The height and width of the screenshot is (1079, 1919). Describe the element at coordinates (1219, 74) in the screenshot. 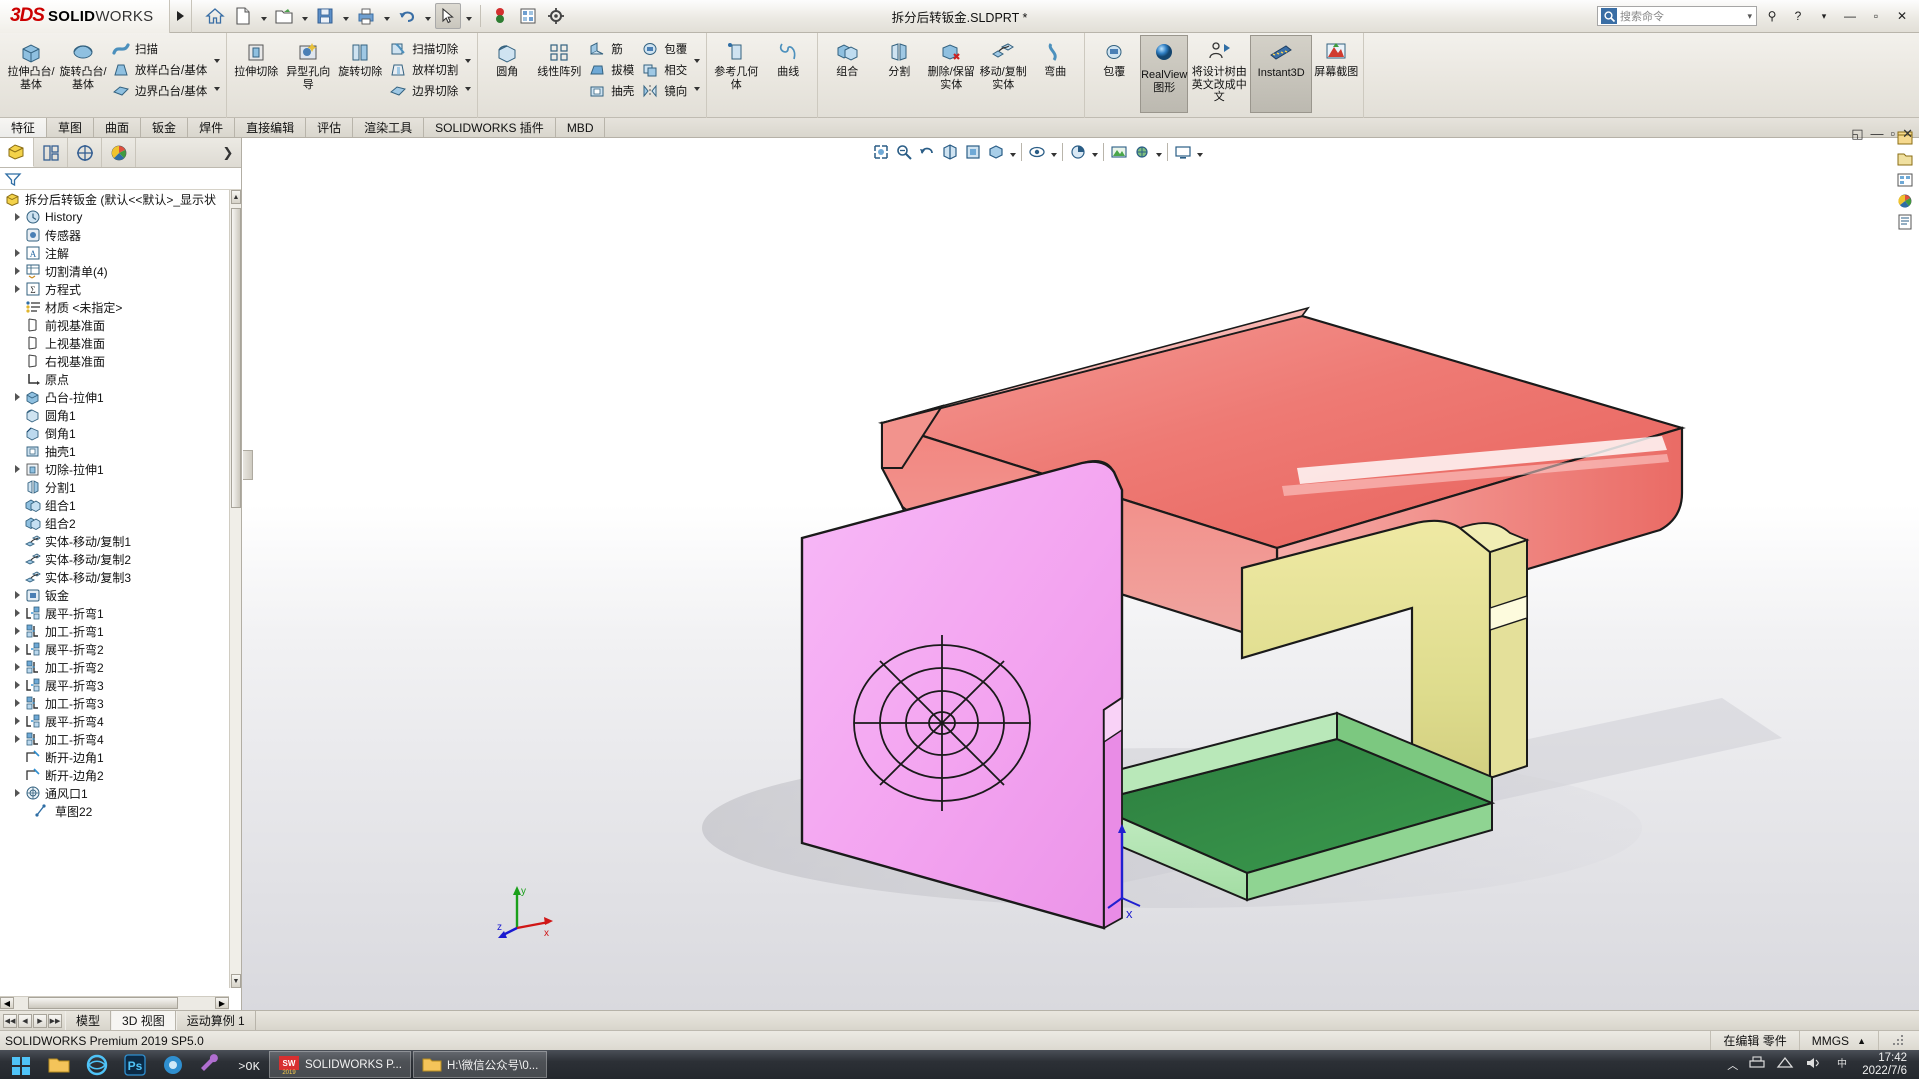

I see `tree-language-toggle: 将设计树由英文改成中文` at that location.